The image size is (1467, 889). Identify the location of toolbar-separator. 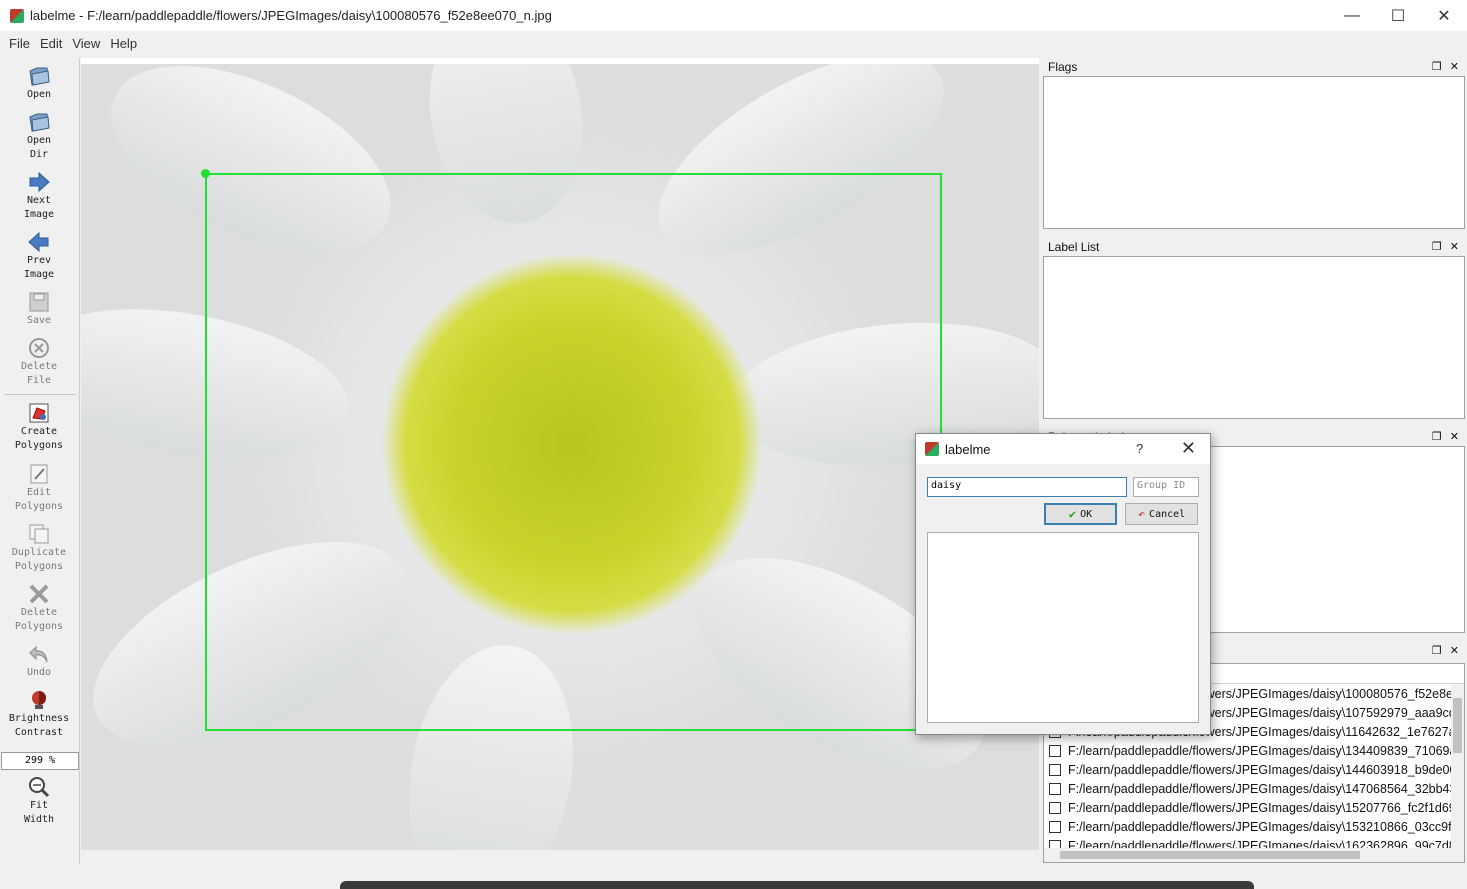
(40, 394).